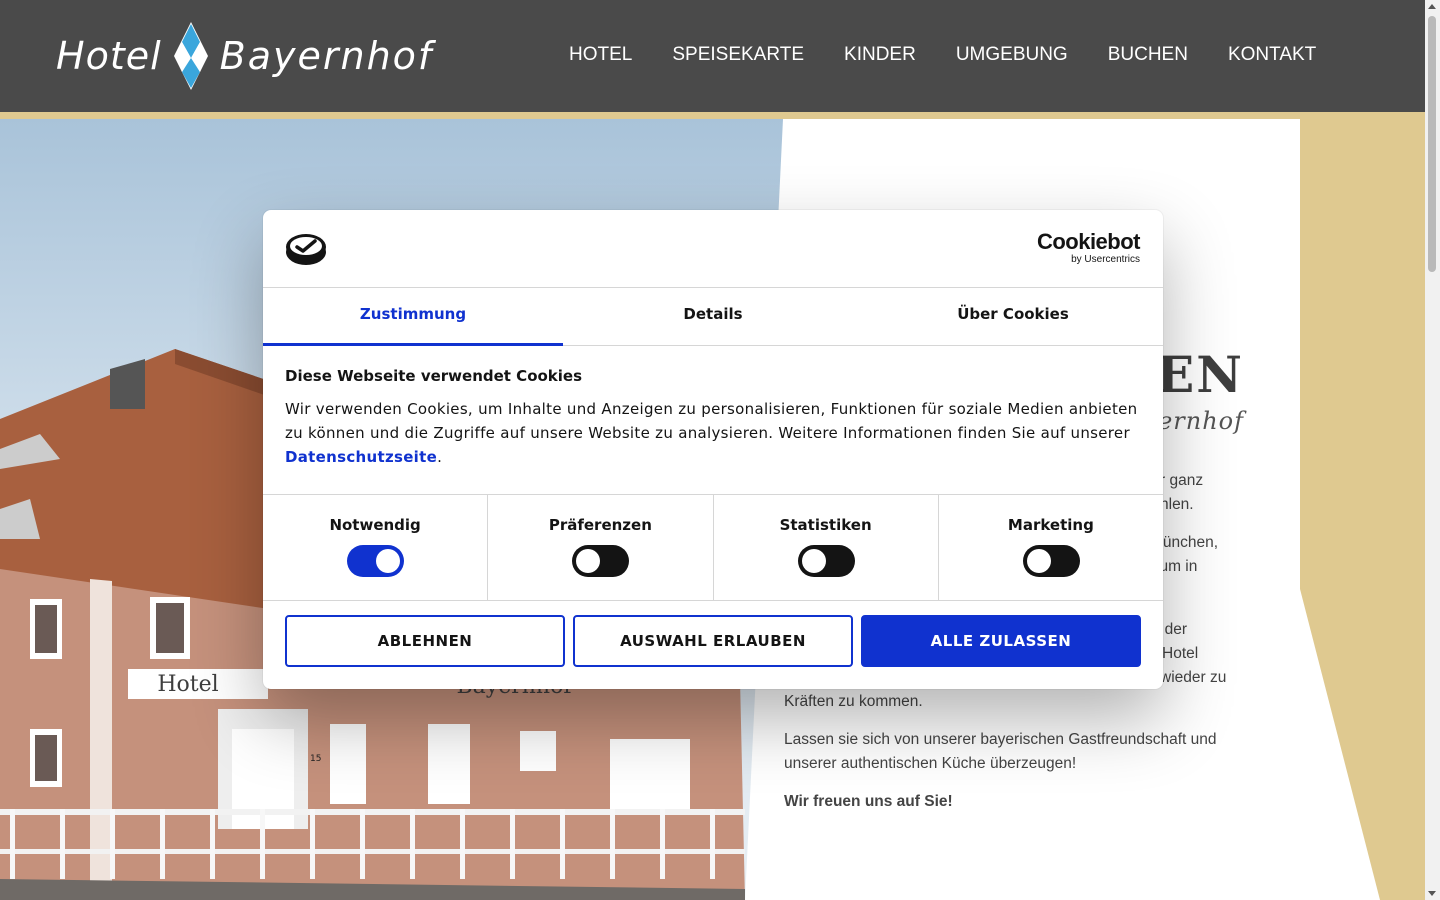 This screenshot has height=900, width=1440. I want to click on allow-selection-button: AUSWAHL ERLAUBEN, so click(713, 641).